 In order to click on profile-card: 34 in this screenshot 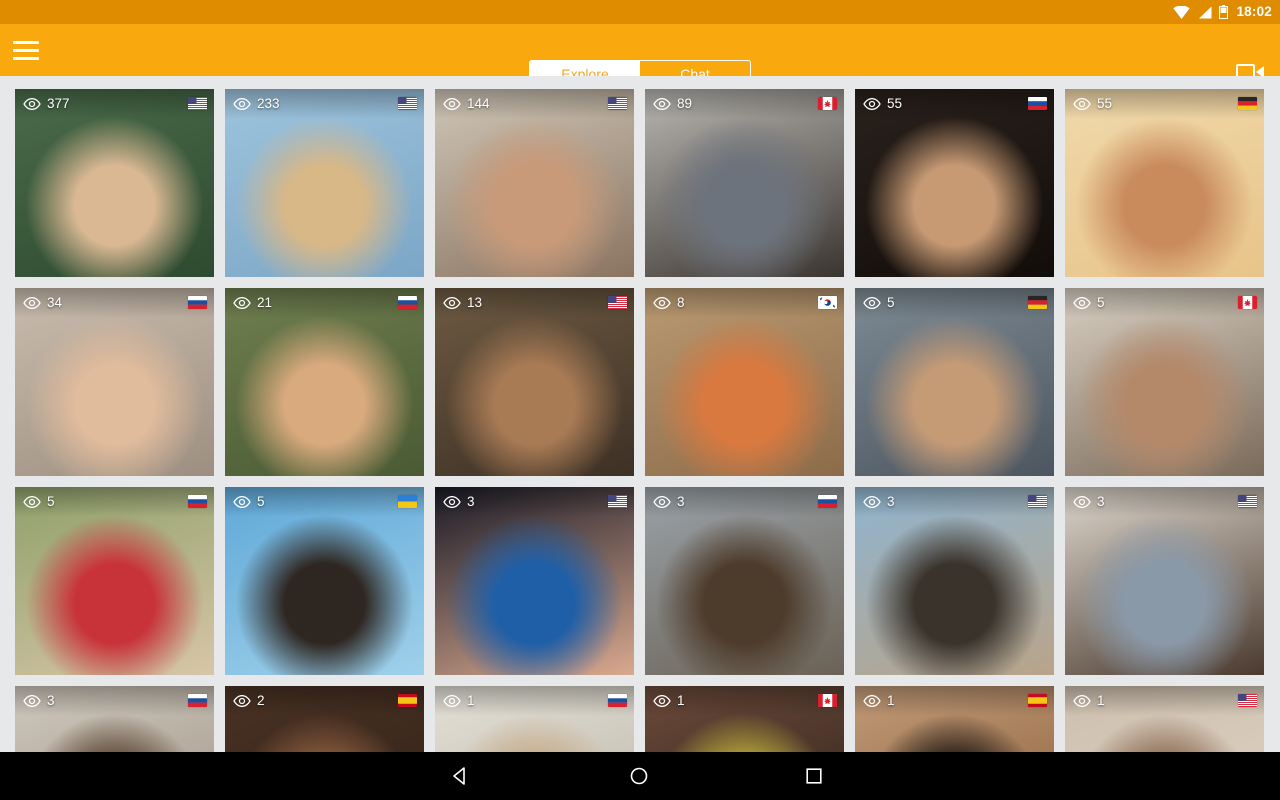, I will do `click(114, 382)`.